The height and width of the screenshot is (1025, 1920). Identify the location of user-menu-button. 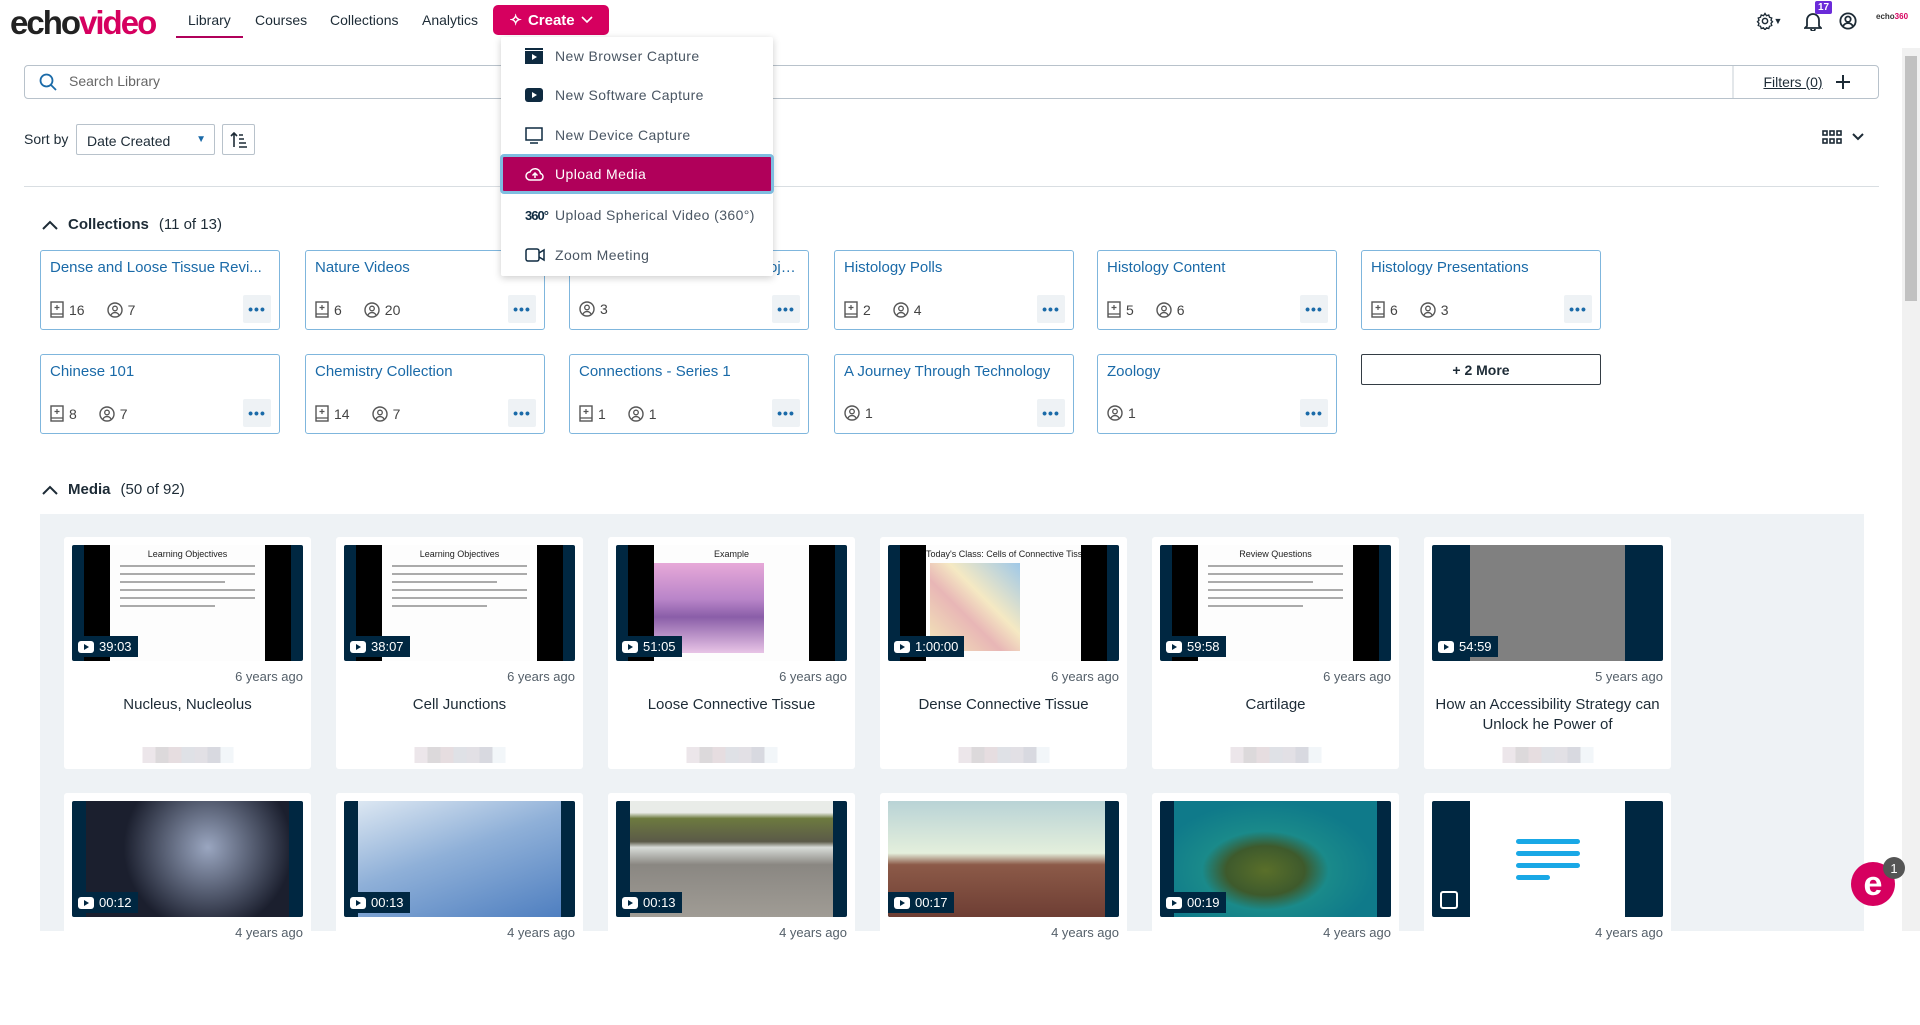
(1848, 21).